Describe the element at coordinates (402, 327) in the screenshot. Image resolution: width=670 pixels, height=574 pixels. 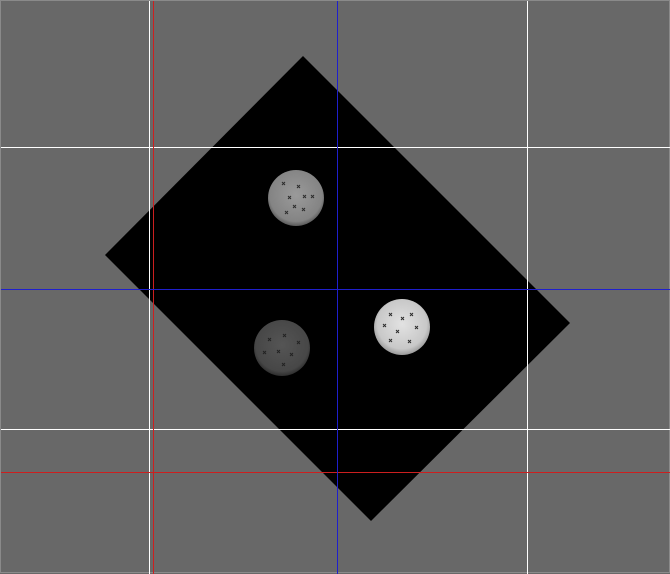
I see `spot-bright` at that location.